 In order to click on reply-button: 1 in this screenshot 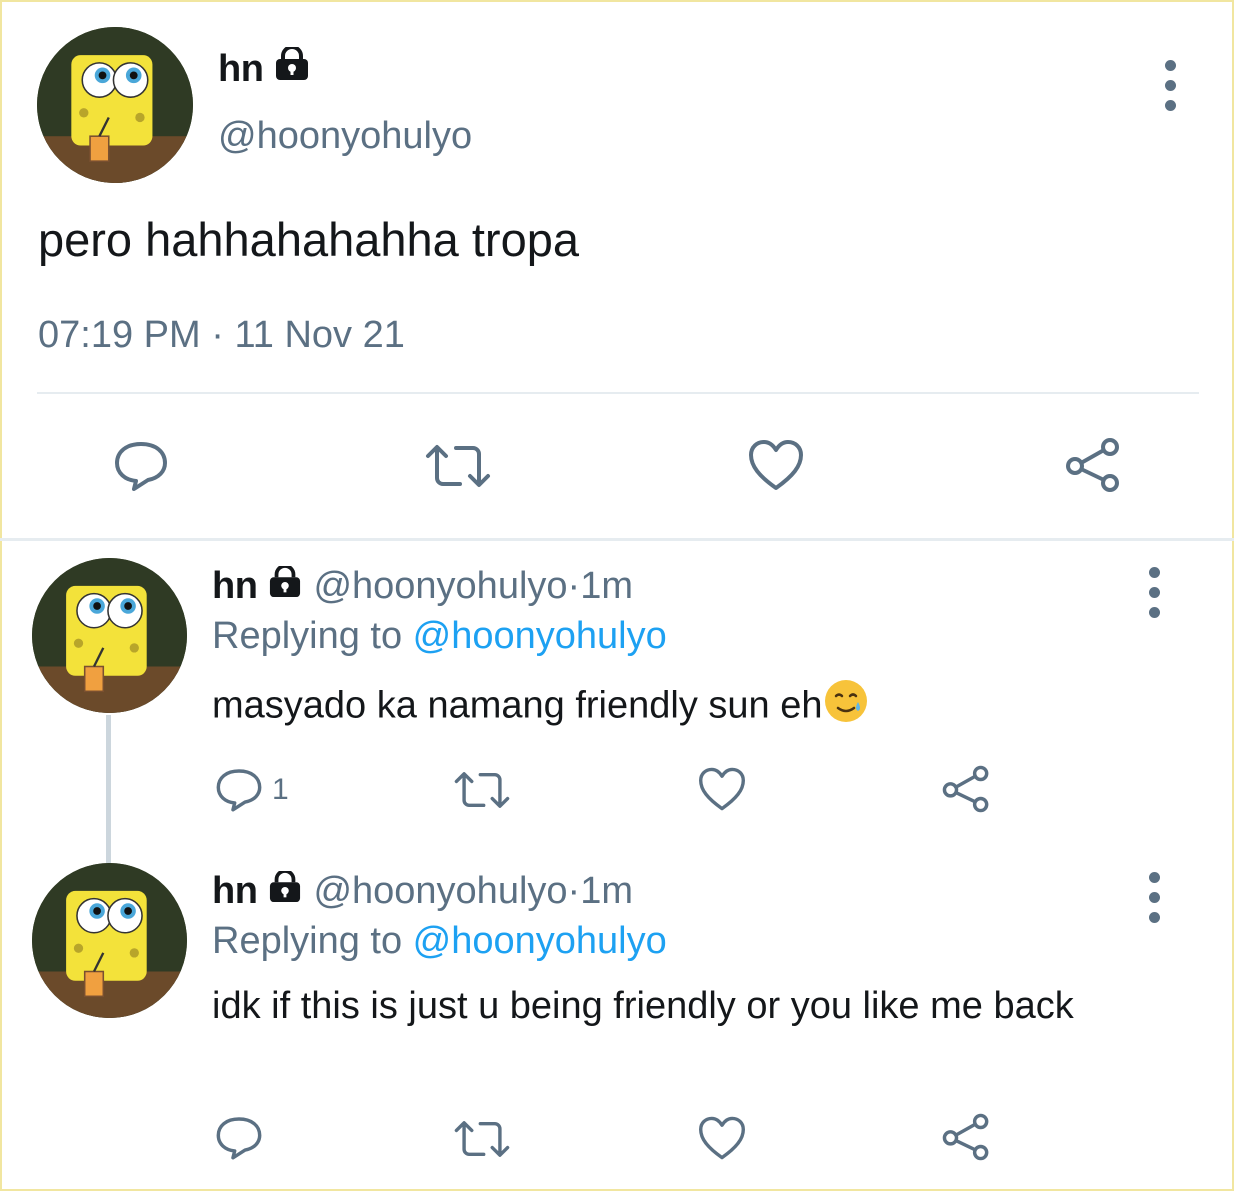, I will do `click(251, 790)`.